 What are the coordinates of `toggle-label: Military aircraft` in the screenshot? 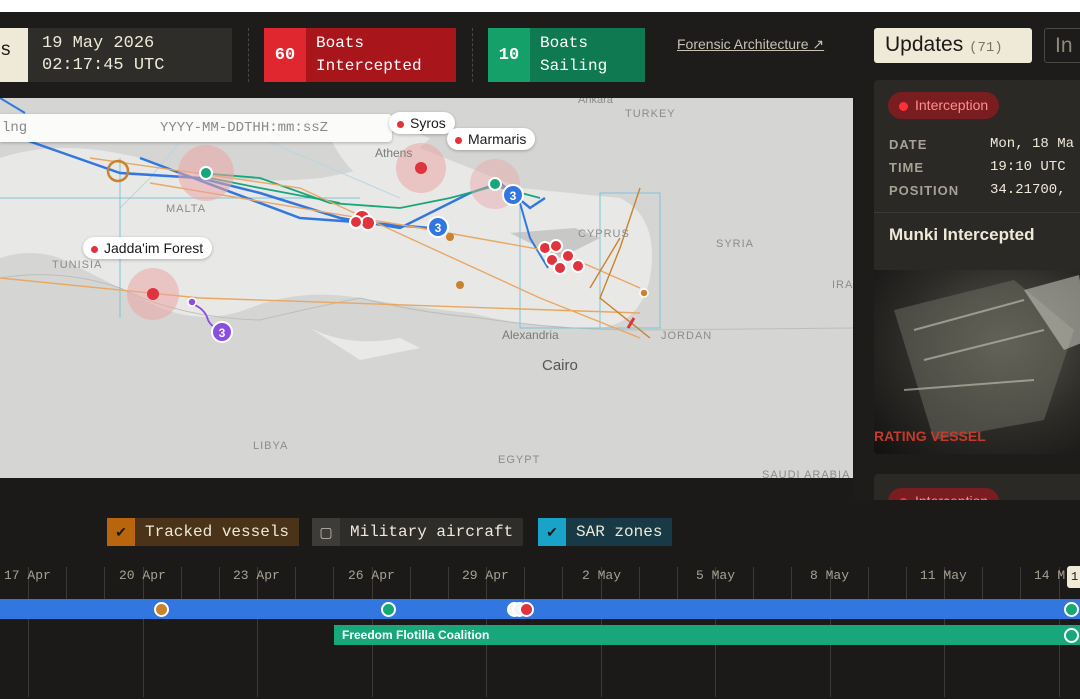 It's located at (432, 532).